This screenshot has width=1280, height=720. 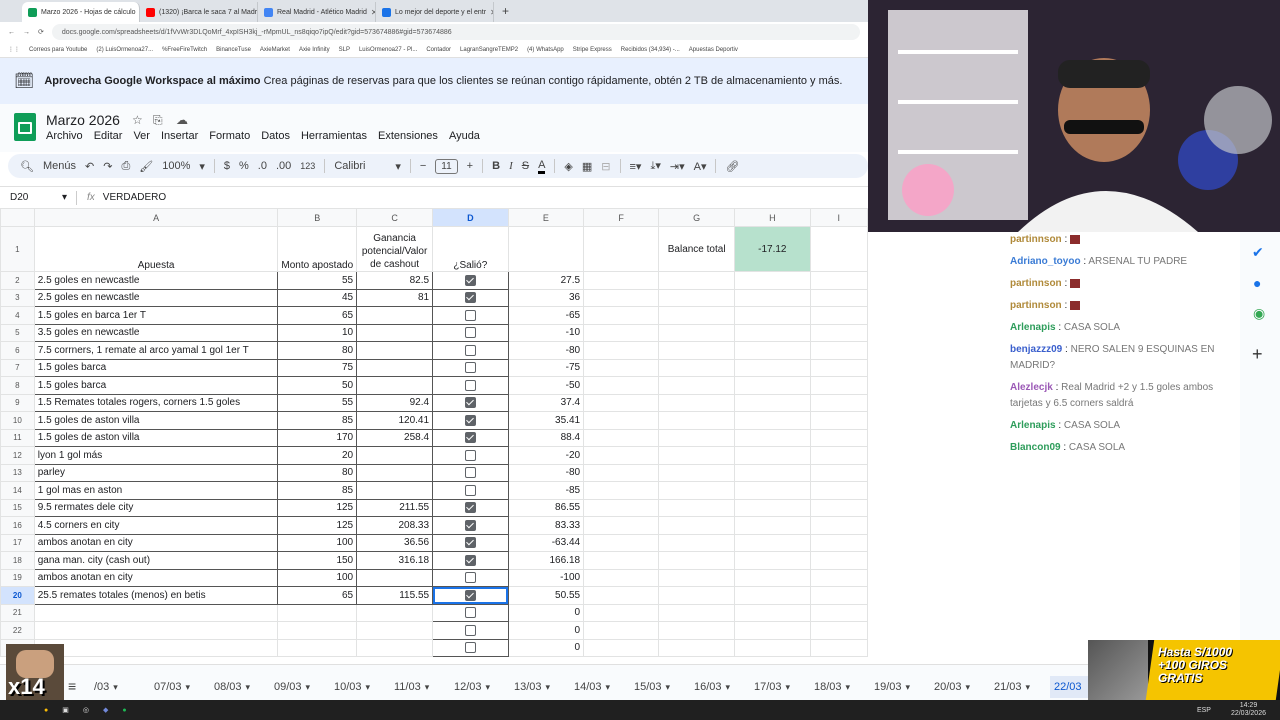 I want to click on column-header: I, so click(x=838, y=217).